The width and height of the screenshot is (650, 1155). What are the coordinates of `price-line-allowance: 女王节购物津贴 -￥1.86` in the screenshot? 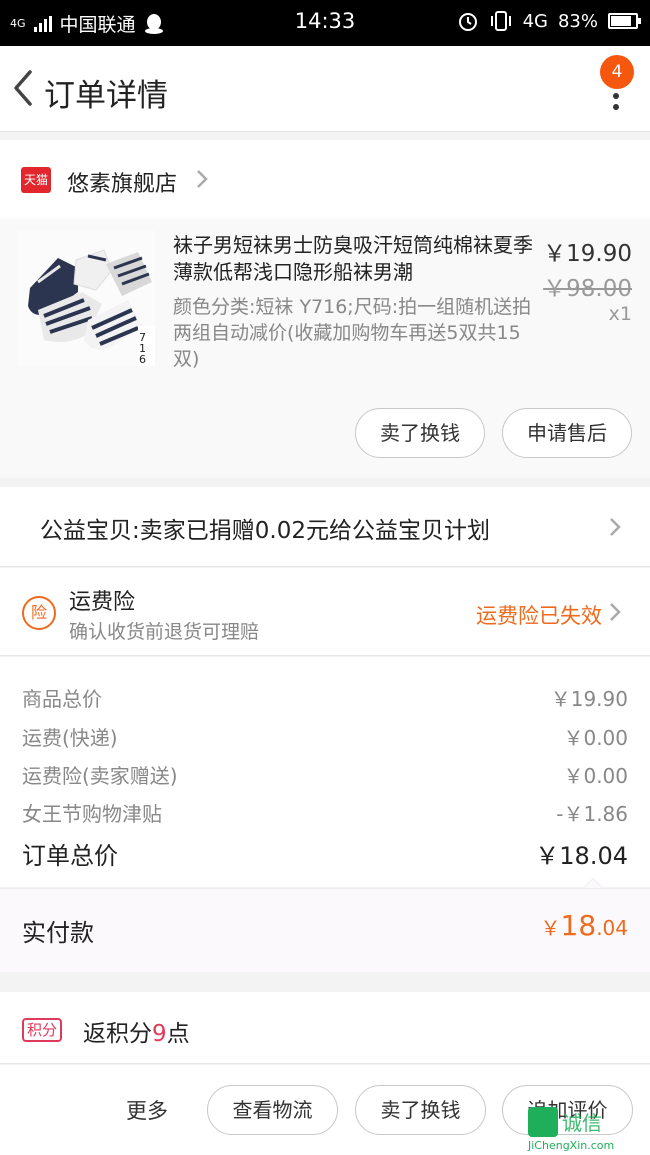 It's located at (325, 812).